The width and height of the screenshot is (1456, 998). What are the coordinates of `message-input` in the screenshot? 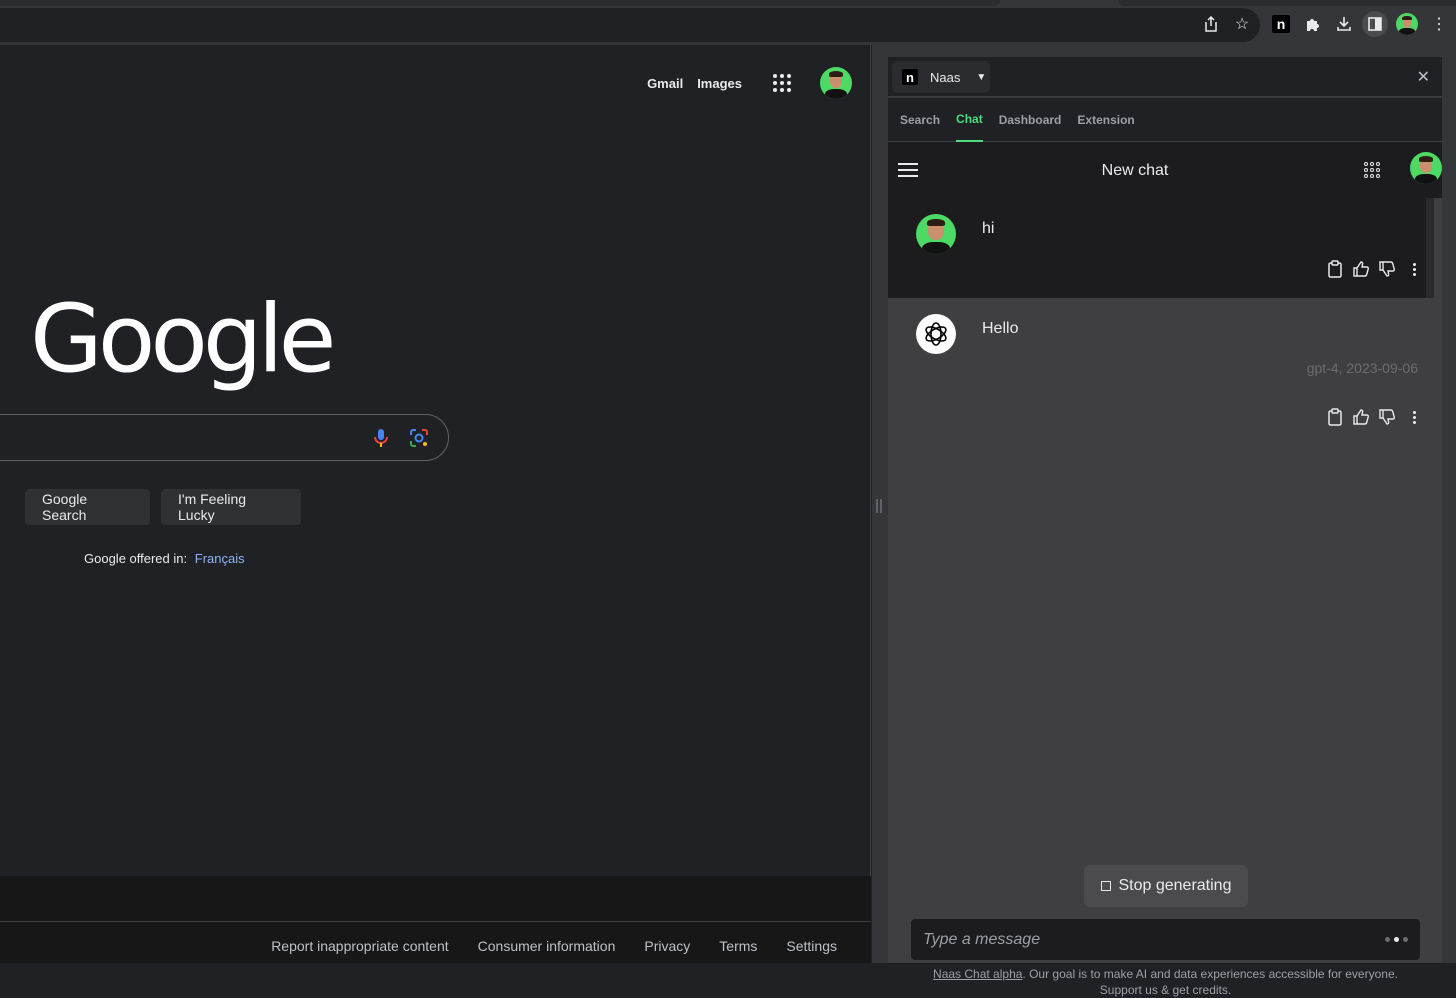 It's located at (1141, 939).